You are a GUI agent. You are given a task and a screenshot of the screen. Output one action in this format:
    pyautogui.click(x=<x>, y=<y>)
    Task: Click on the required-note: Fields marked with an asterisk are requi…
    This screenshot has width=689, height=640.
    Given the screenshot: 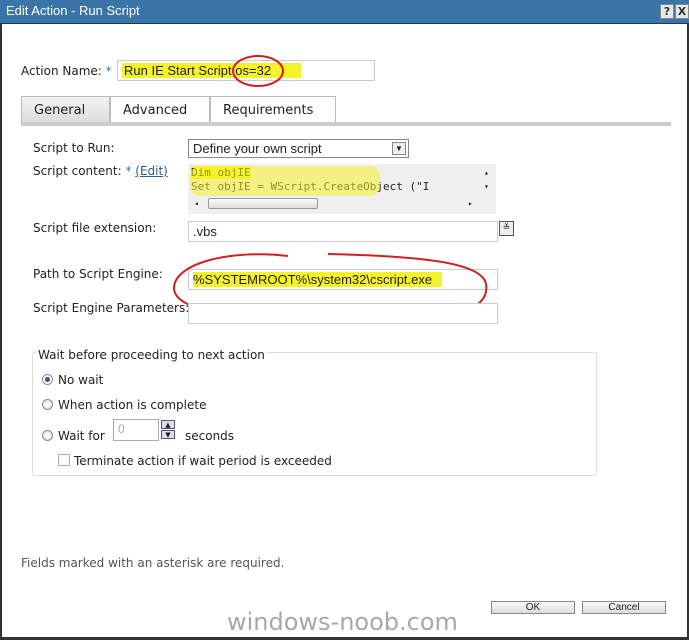 What is the action you would take?
    pyautogui.click(x=153, y=563)
    